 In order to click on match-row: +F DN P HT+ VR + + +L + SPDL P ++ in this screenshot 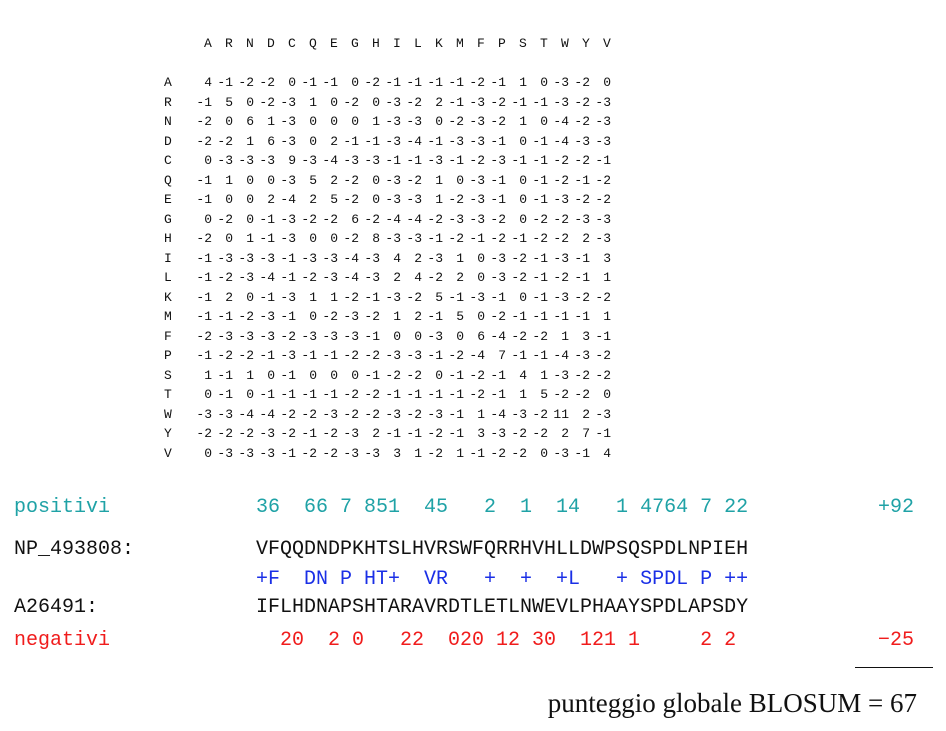, I will do `click(381, 580)`.